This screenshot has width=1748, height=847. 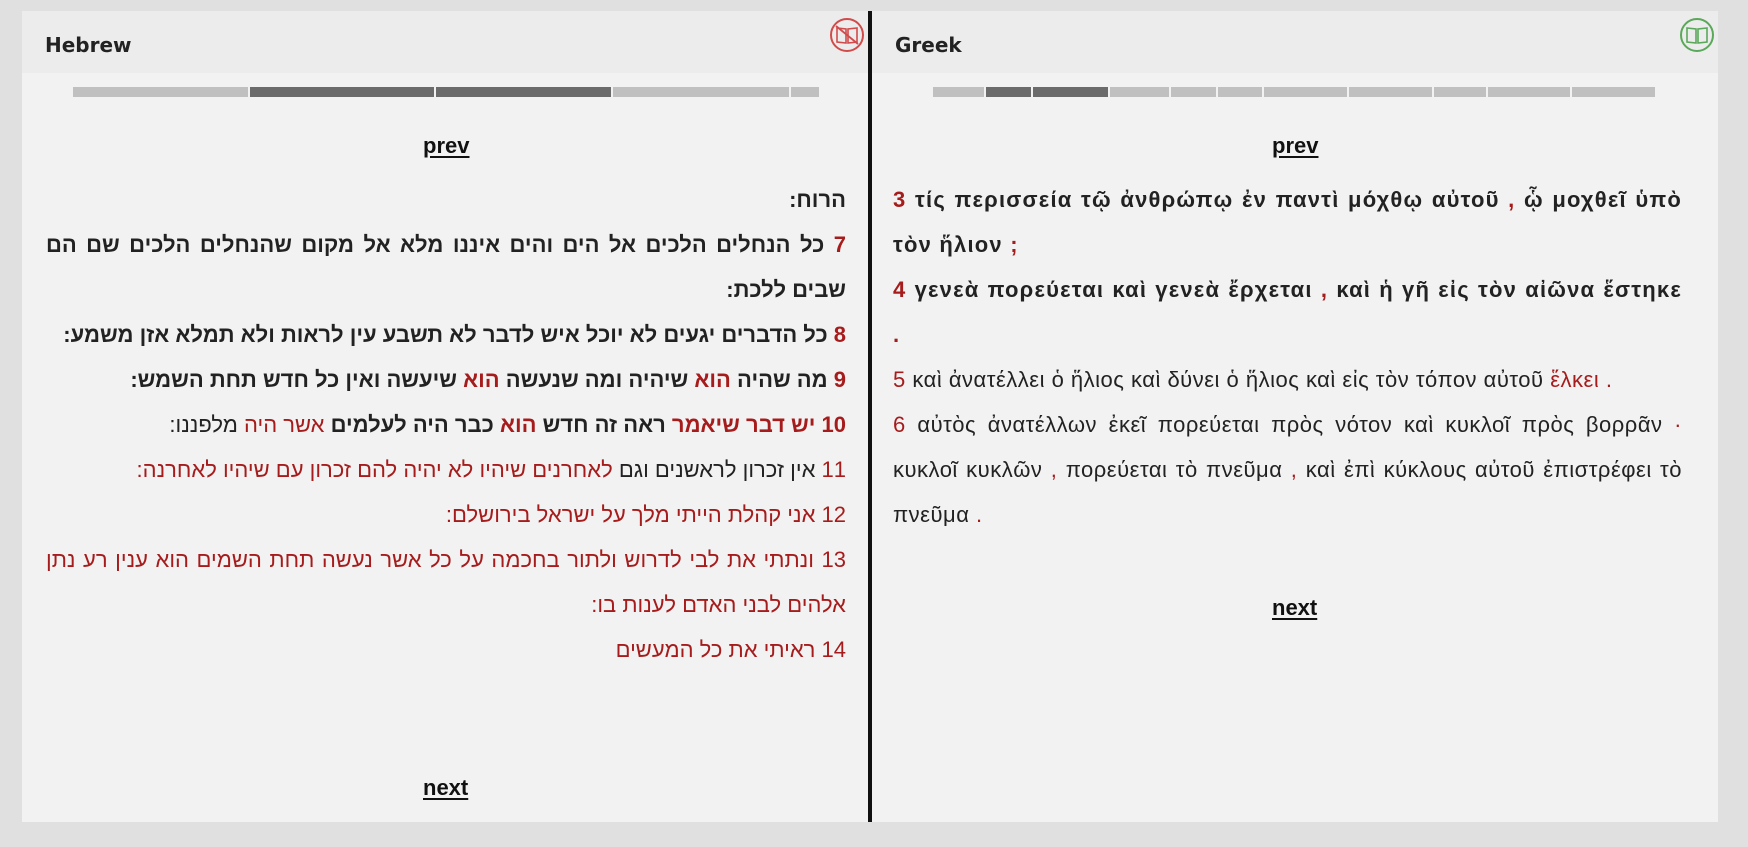 I want to click on verse-text: הרוח:, so click(x=817, y=199).